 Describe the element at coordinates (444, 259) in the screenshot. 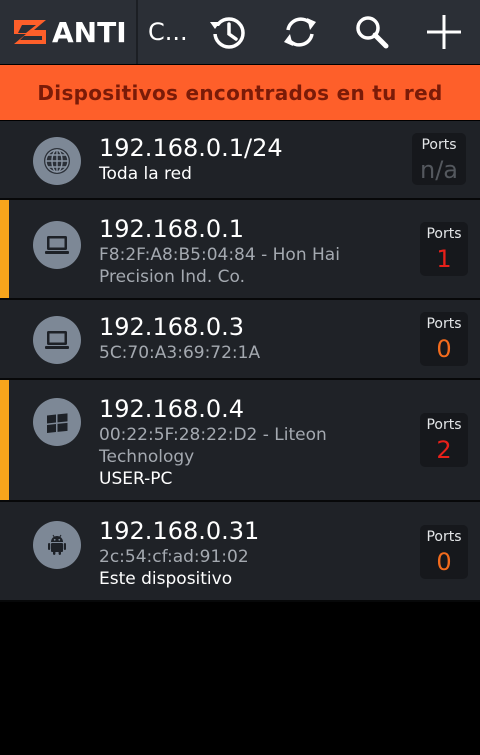

I see `ports-count: 1` at that location.